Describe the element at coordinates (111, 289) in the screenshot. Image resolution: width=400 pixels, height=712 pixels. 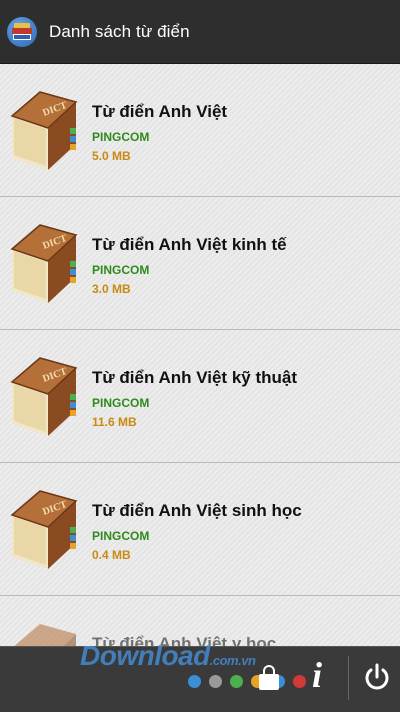
I see `dictionary-size: 3.0 MB` at that location.